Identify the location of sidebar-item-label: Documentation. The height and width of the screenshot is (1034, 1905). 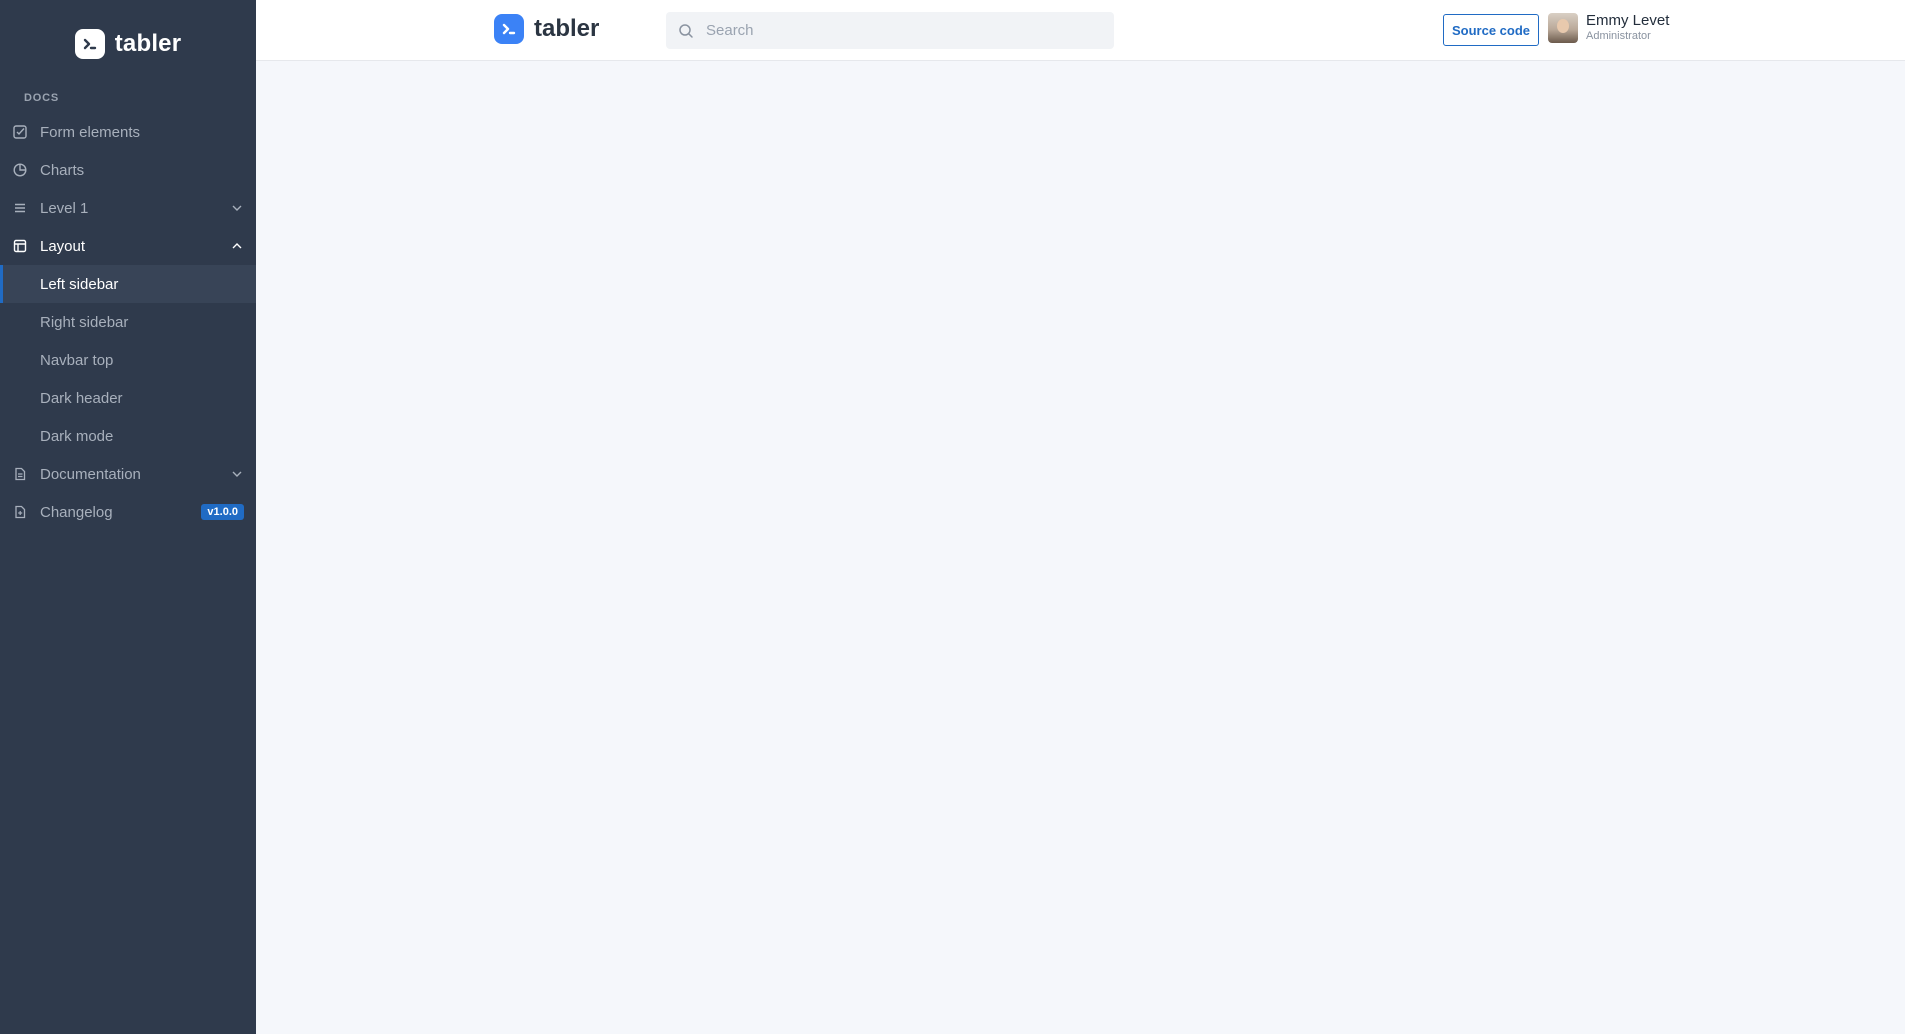
(90, 474).